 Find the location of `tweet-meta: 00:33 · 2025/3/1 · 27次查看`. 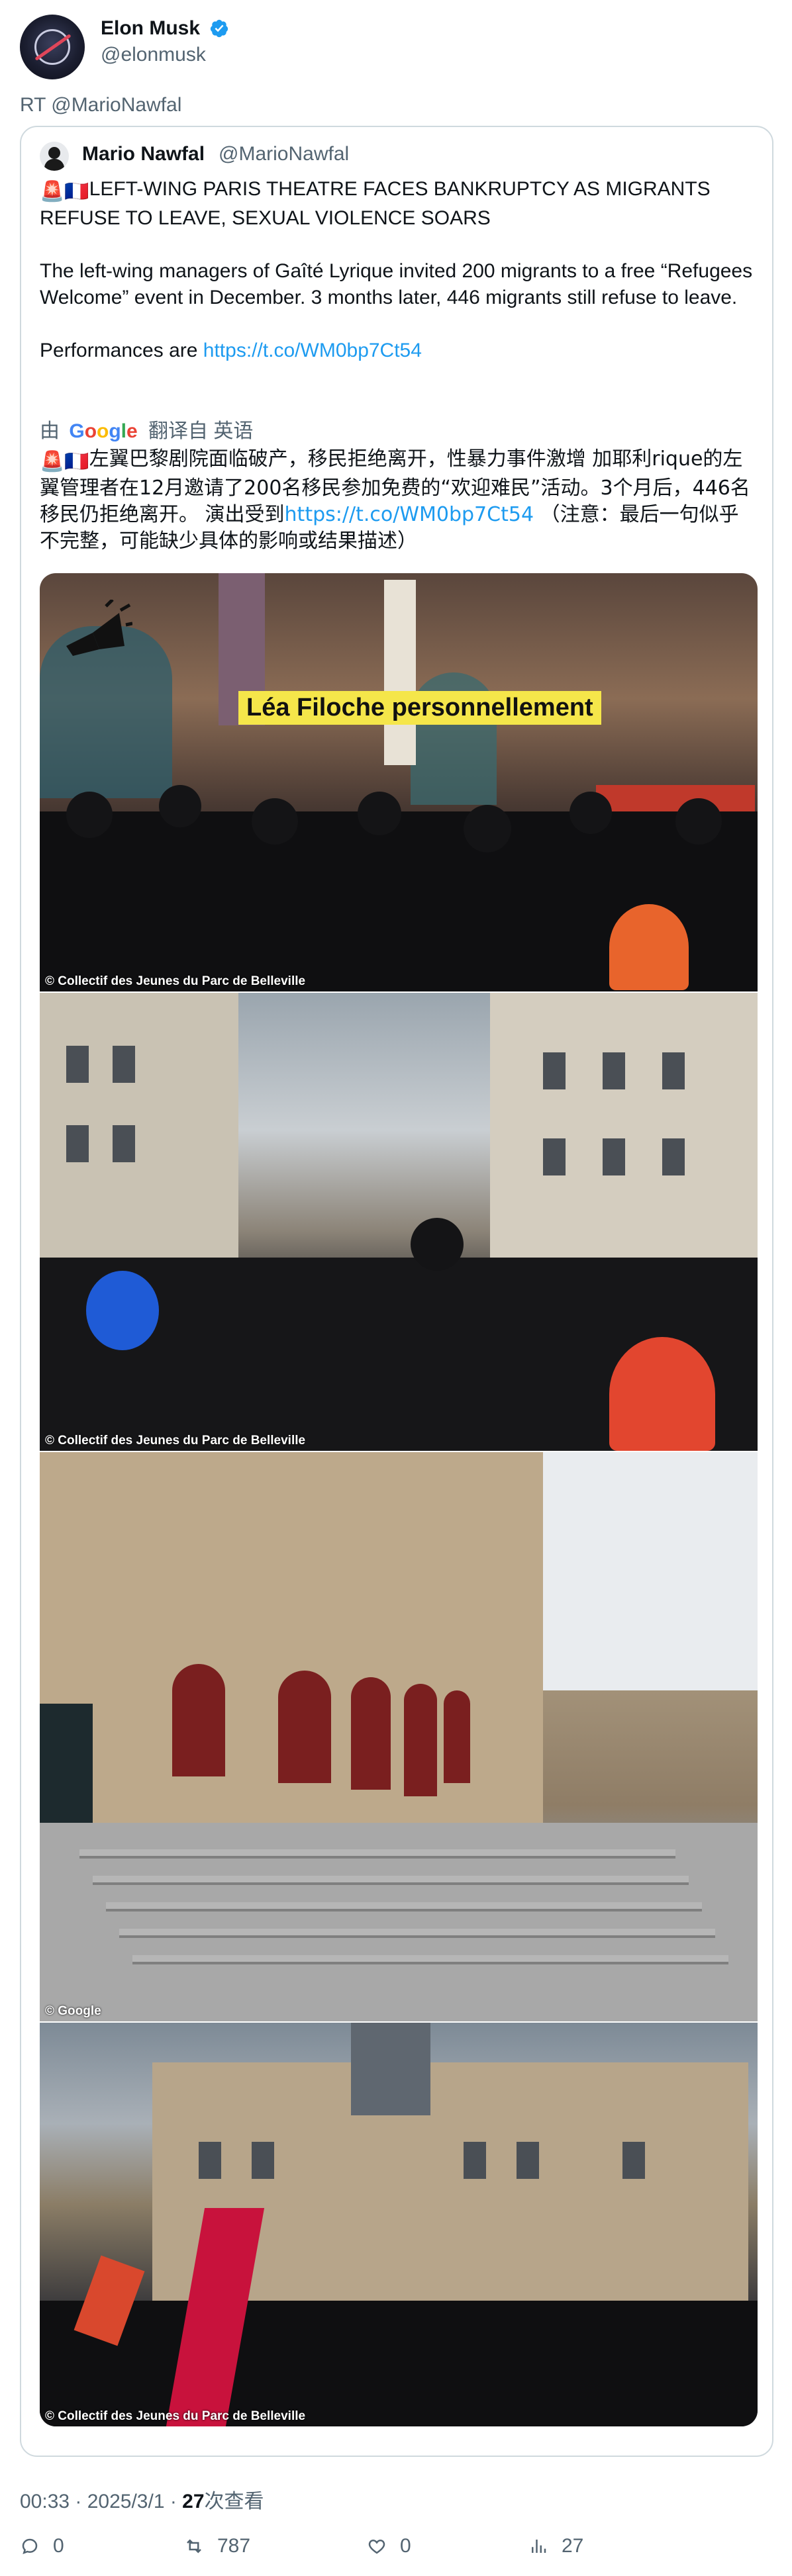

tweet-meta: 00:33 · 2025/3/1 · 27次查看 is located at coordinates (142, 2499).